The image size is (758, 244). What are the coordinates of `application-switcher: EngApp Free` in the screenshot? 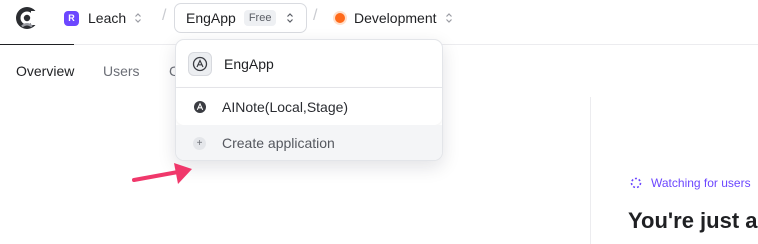 It's located at (240, 18).